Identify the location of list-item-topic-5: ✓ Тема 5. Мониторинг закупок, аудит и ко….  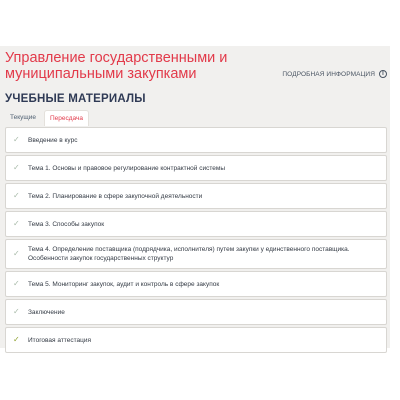
(196, 284).